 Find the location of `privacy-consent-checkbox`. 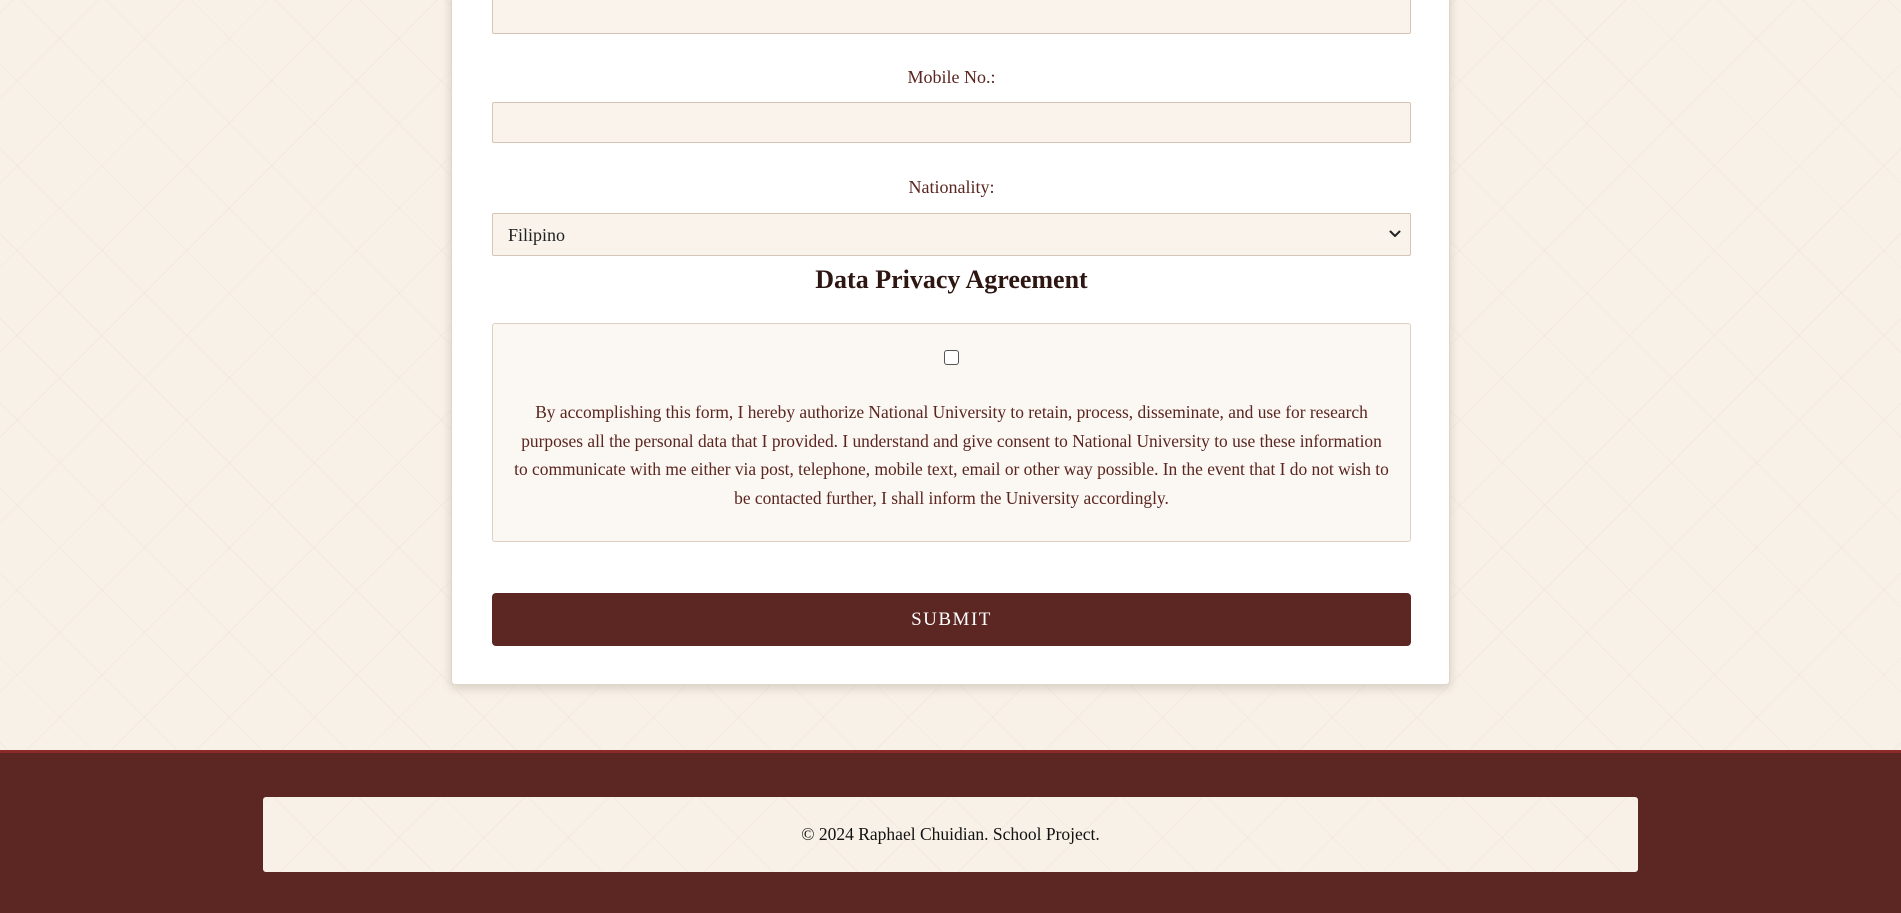

privacy-consent-checkbox is located at coordinates (951, 357).